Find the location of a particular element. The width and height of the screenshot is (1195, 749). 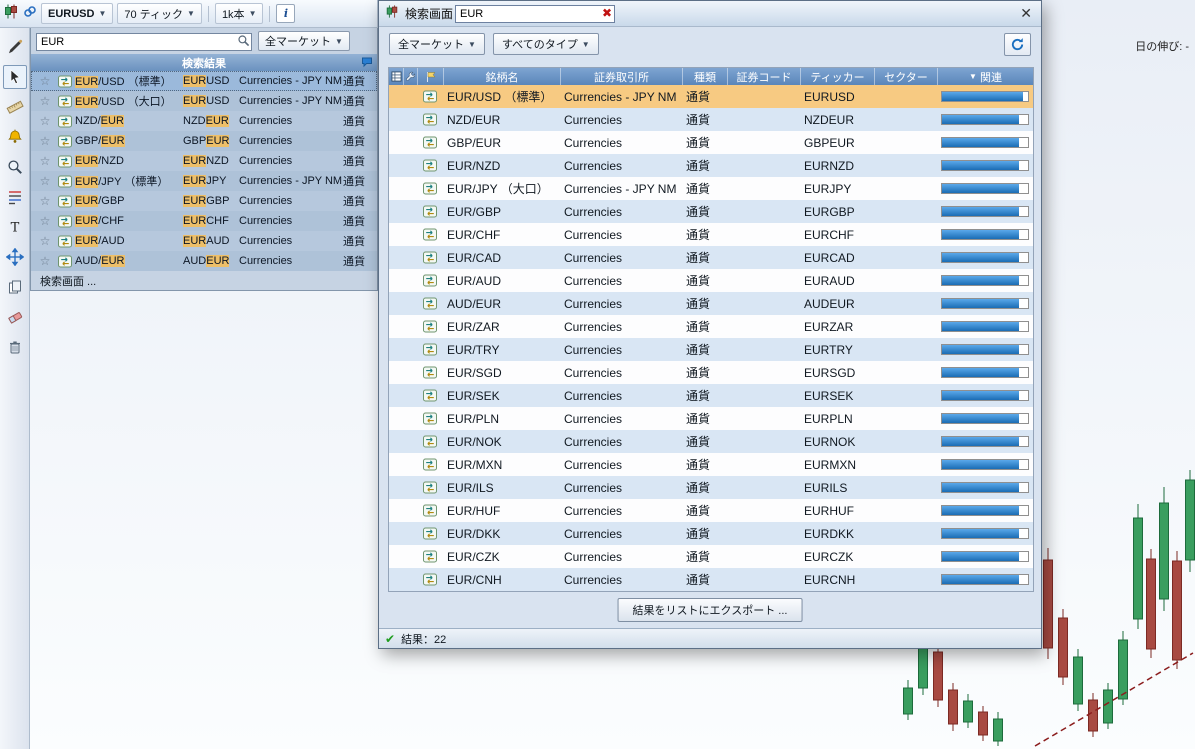

watchlist-row: ☆ EUR/AUD EURAUD Currencies 通貨 is located at coordinates (204, 241).